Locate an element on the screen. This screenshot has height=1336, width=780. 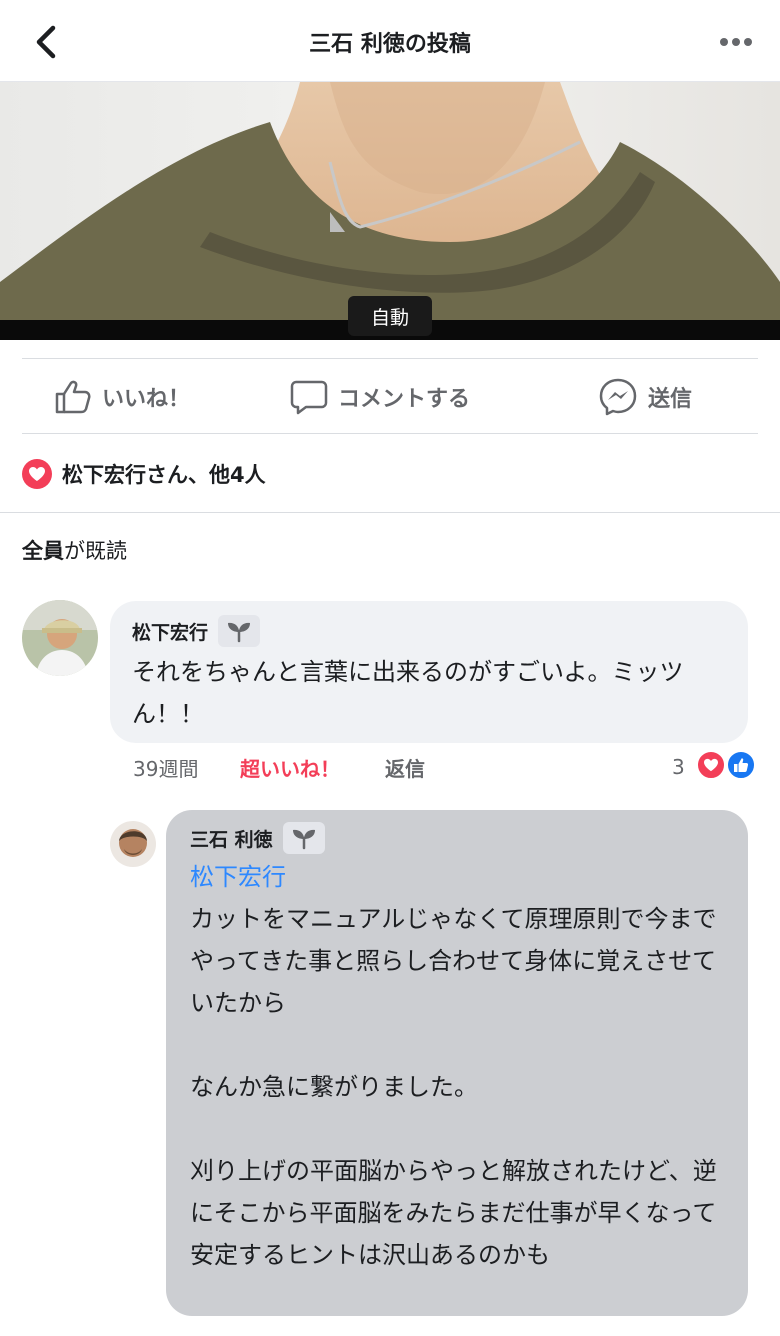
like-reaction-icon is located at coordinates (741, 765).